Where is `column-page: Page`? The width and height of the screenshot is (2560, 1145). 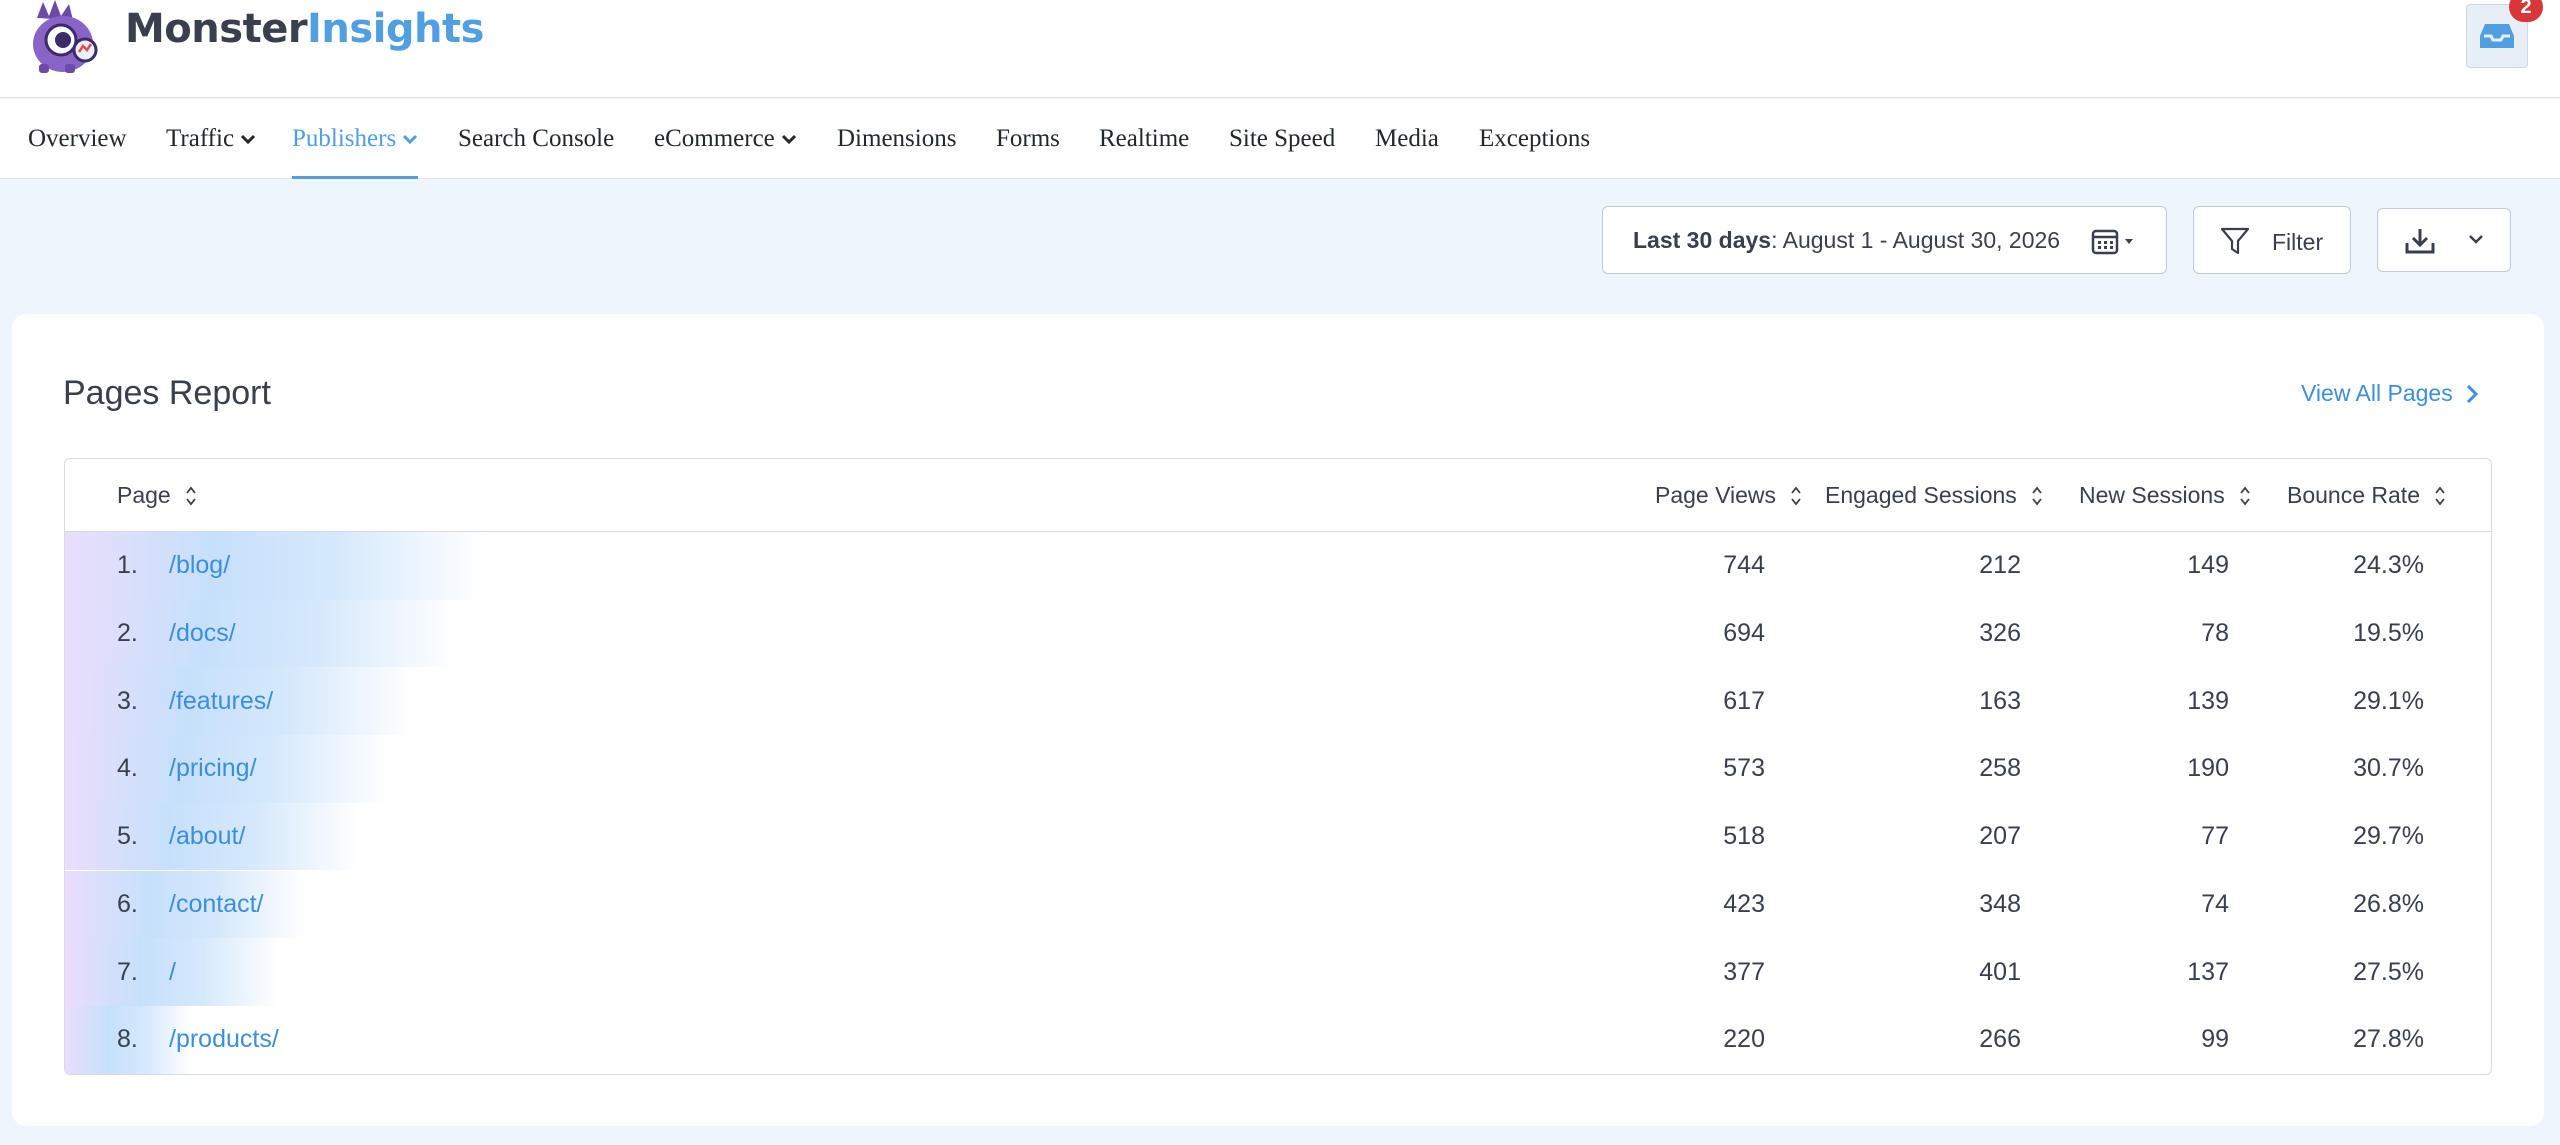
column-page: Page is located at coordinates (157, 495).